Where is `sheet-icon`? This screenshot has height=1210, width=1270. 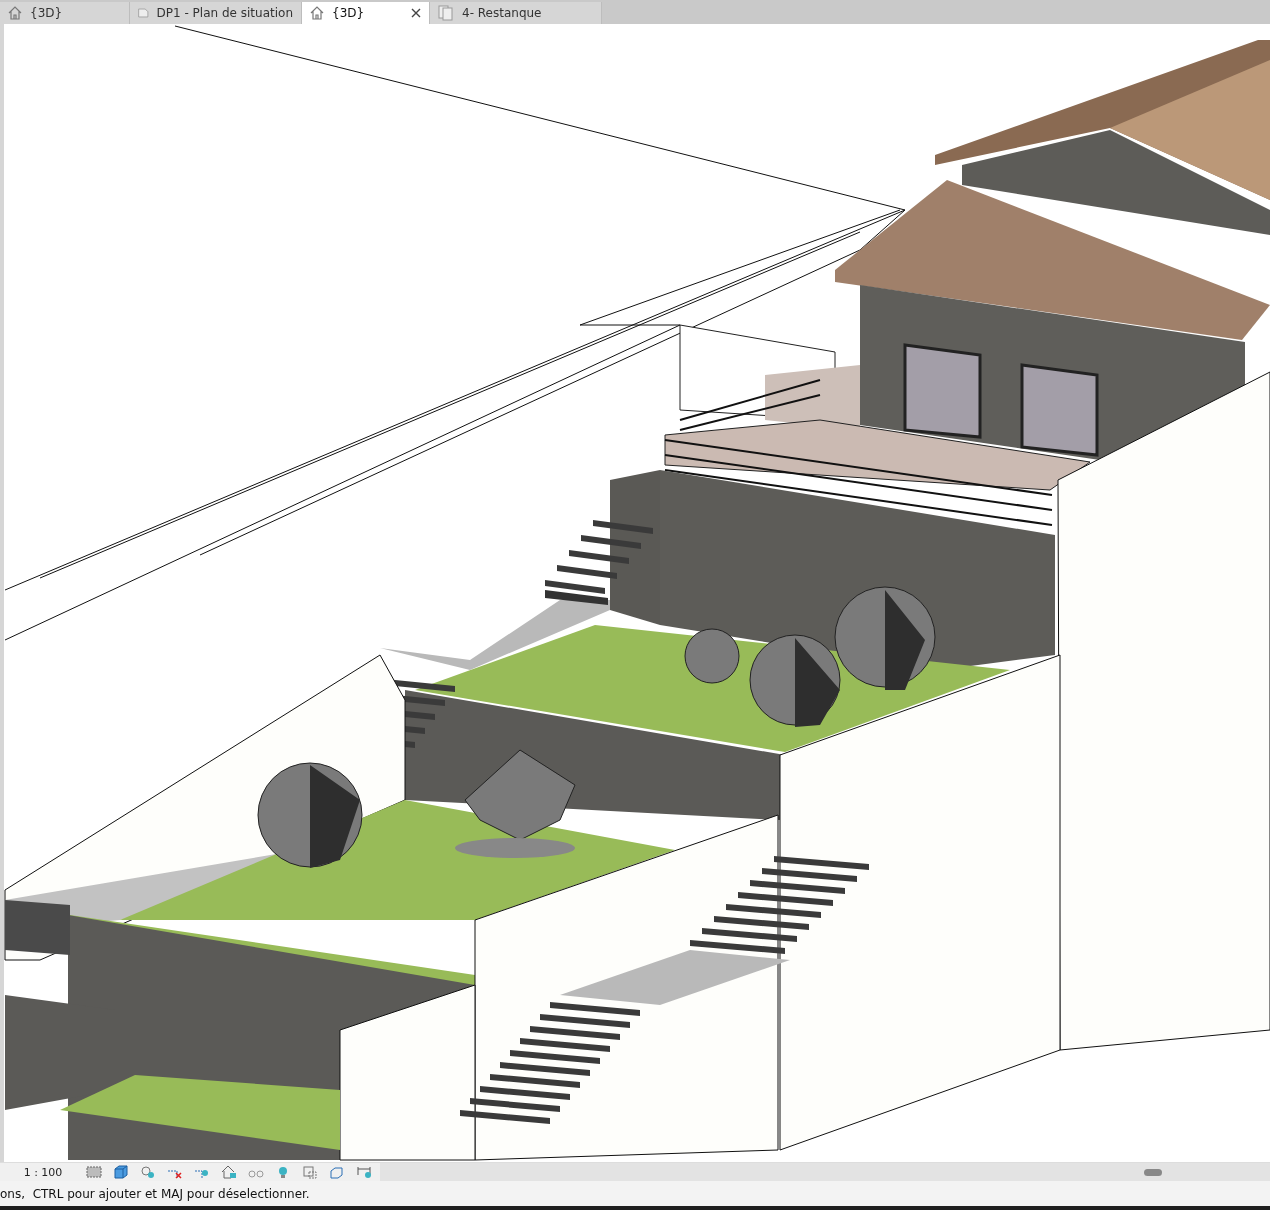
sheet-icon is located at coordinates (143, 13).